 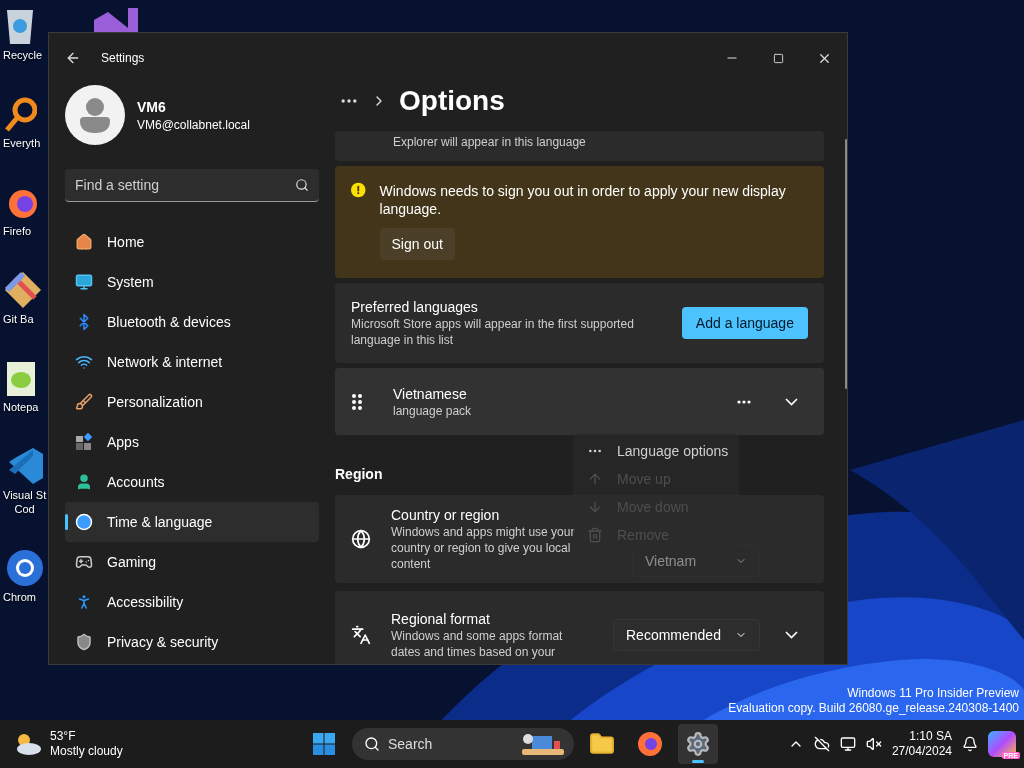 I want to click on nav-item: Gaming, so click(x=192, y=562).